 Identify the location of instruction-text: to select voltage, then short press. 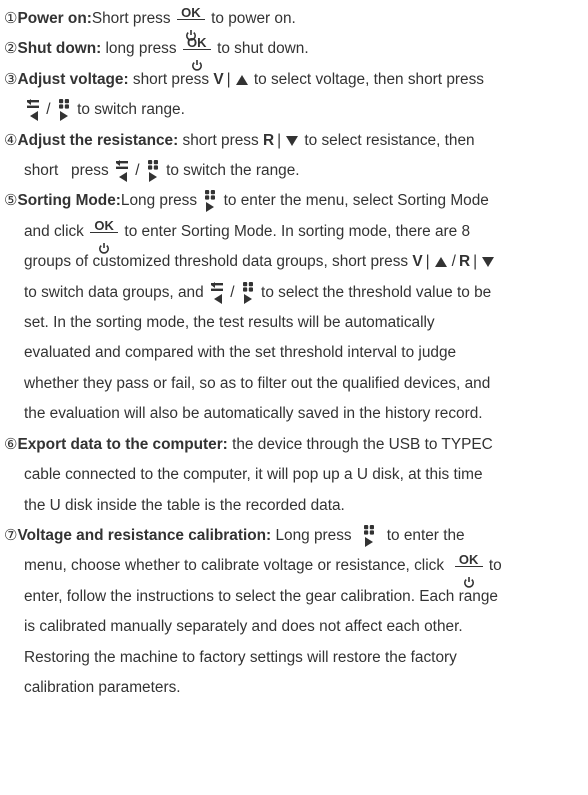
(366, 79).